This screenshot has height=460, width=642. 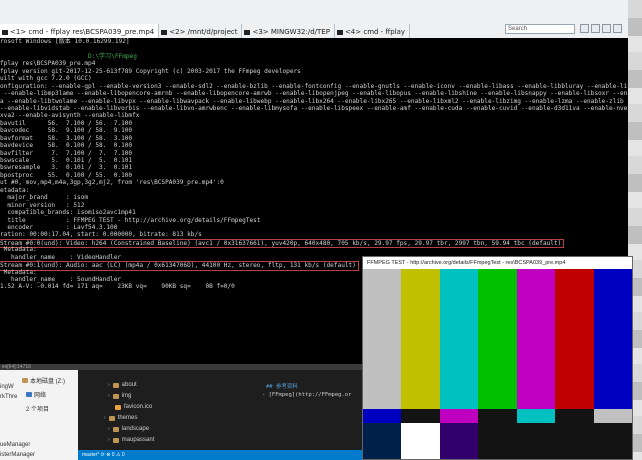 What do you see at coordinates (220, 455) in the screenshot?
I see `status-bar: master* ⟳ ⊗ 0 ⚠ 0` at bounding box center [220, 455].